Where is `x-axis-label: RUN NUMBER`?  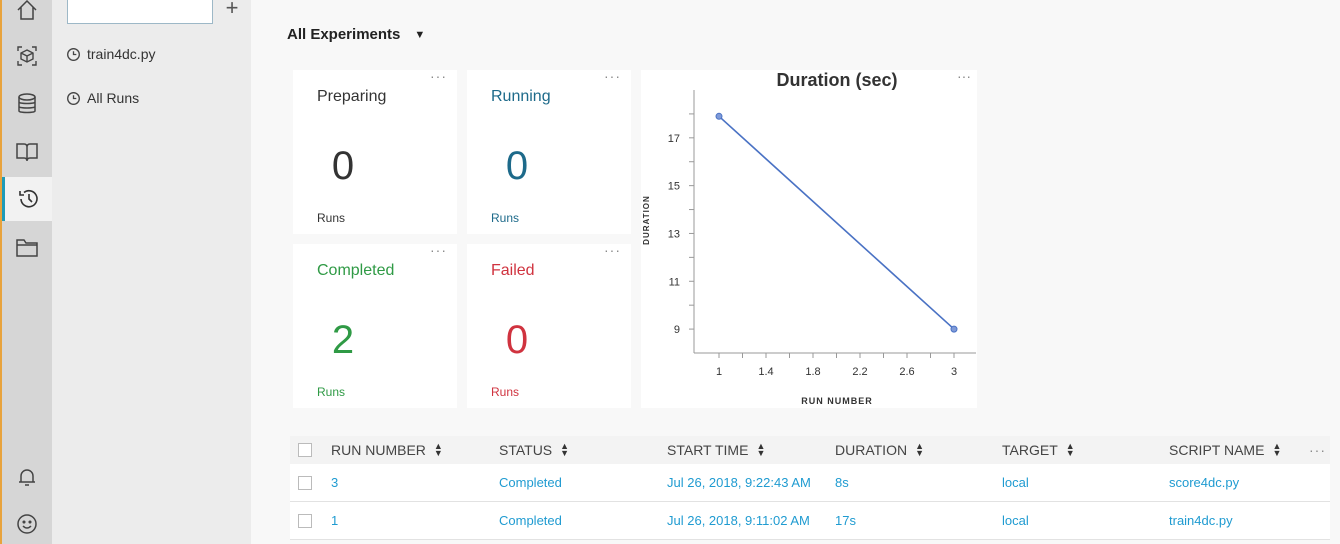
x-axis-label: RUN NUMBER is located at coordinates (837, 401).